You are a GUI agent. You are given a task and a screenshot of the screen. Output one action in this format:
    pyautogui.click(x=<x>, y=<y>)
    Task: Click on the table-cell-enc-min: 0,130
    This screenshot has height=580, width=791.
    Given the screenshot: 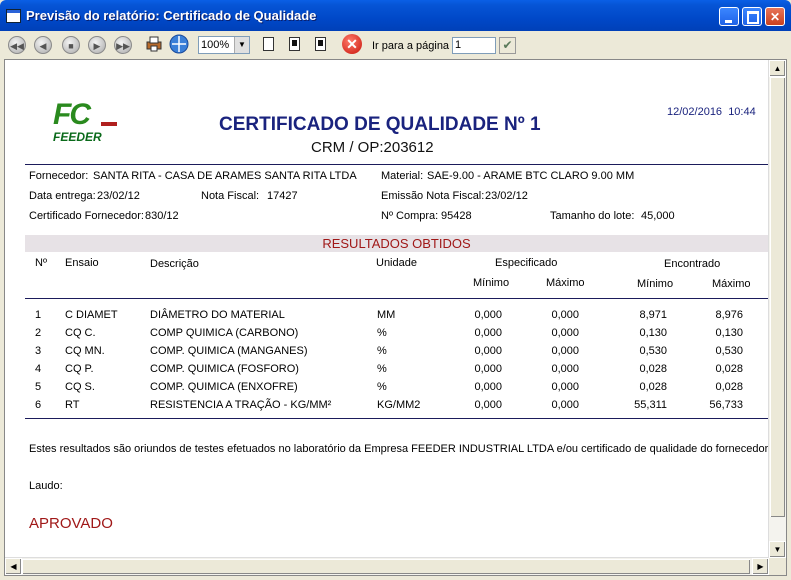 What is the action you would take?
    pyautogui.click(x=653, y=333)
    